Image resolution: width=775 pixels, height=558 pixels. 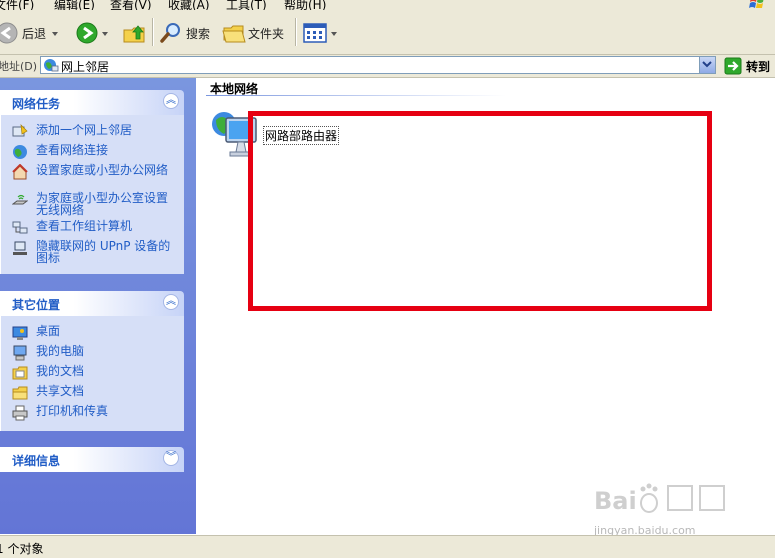 What do you see at coordinates (55, 34) in the screenshot?
I see `back-dropdown-icon` at bounding box center [55, 34].